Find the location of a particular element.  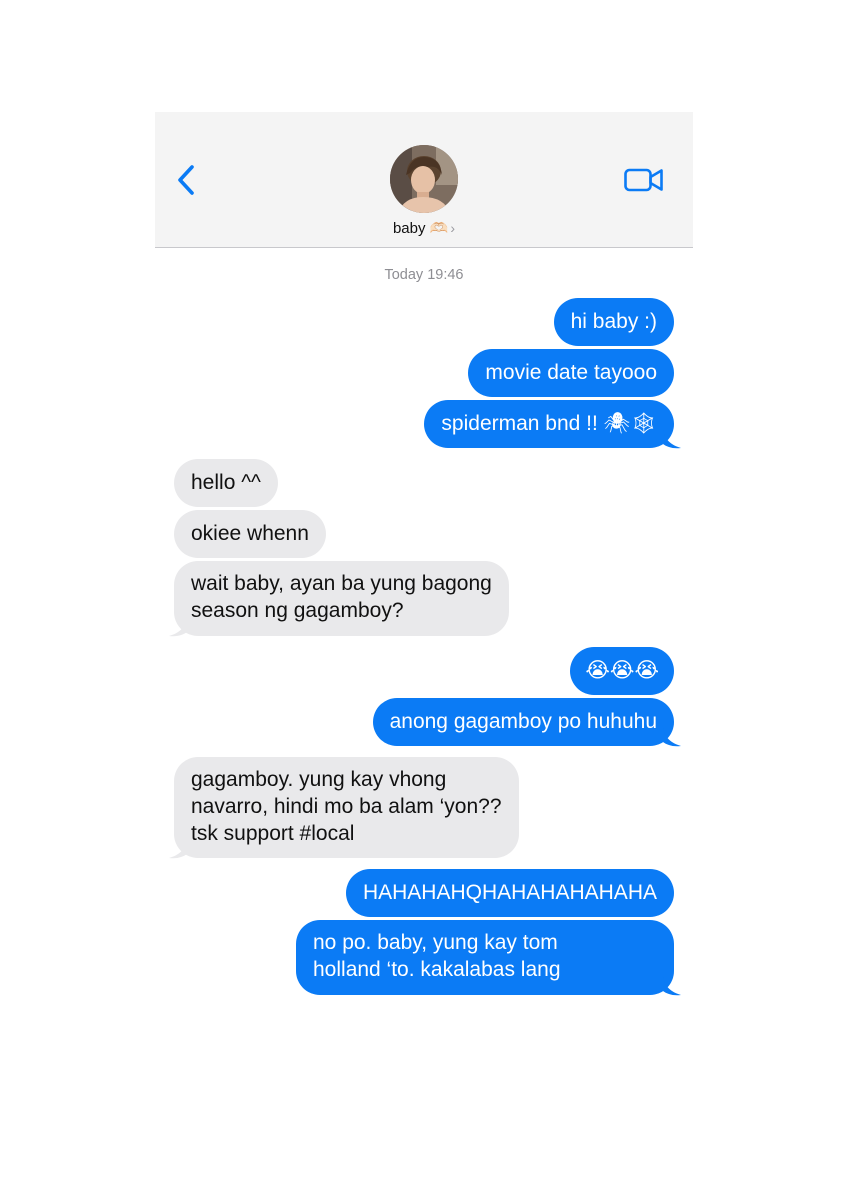

message-text: hi baby :) is located at coordinates (613, 321).